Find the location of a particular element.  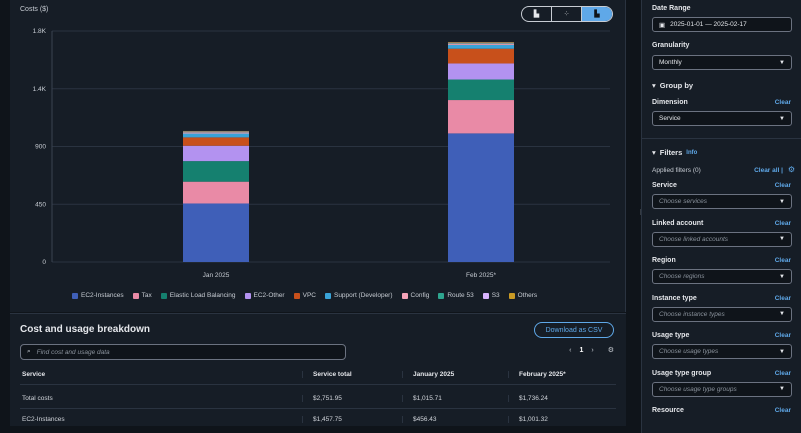

legend-item: Route 53 is located at coordinates (456, 295).